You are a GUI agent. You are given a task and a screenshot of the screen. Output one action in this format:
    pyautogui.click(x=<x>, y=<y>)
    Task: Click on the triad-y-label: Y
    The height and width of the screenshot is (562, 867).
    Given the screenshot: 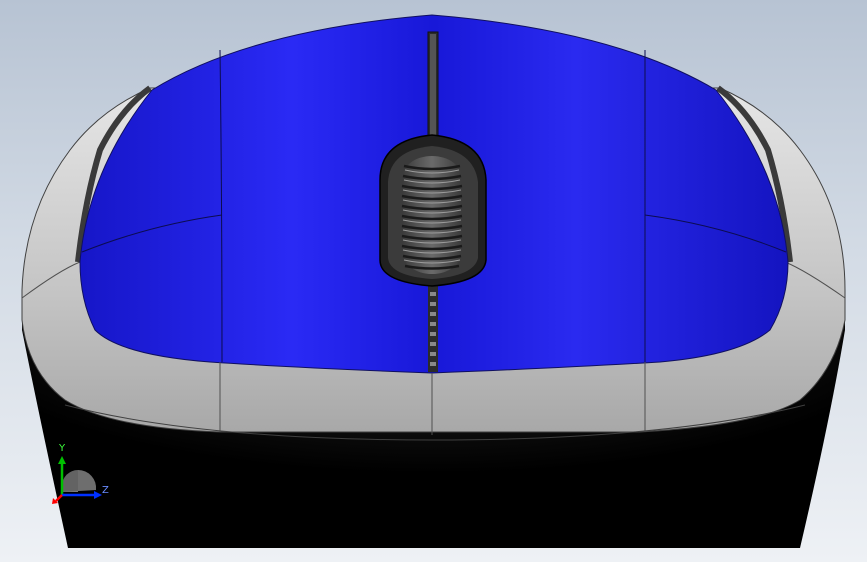 What is the action you would take?
    pyautogui.click(x=62, y=448)
    